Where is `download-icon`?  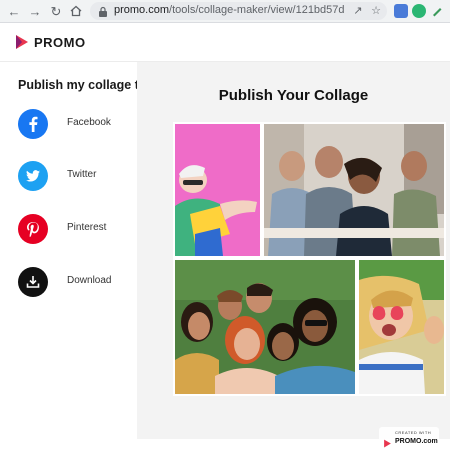
download-icon is located at coordinates (33, 282).